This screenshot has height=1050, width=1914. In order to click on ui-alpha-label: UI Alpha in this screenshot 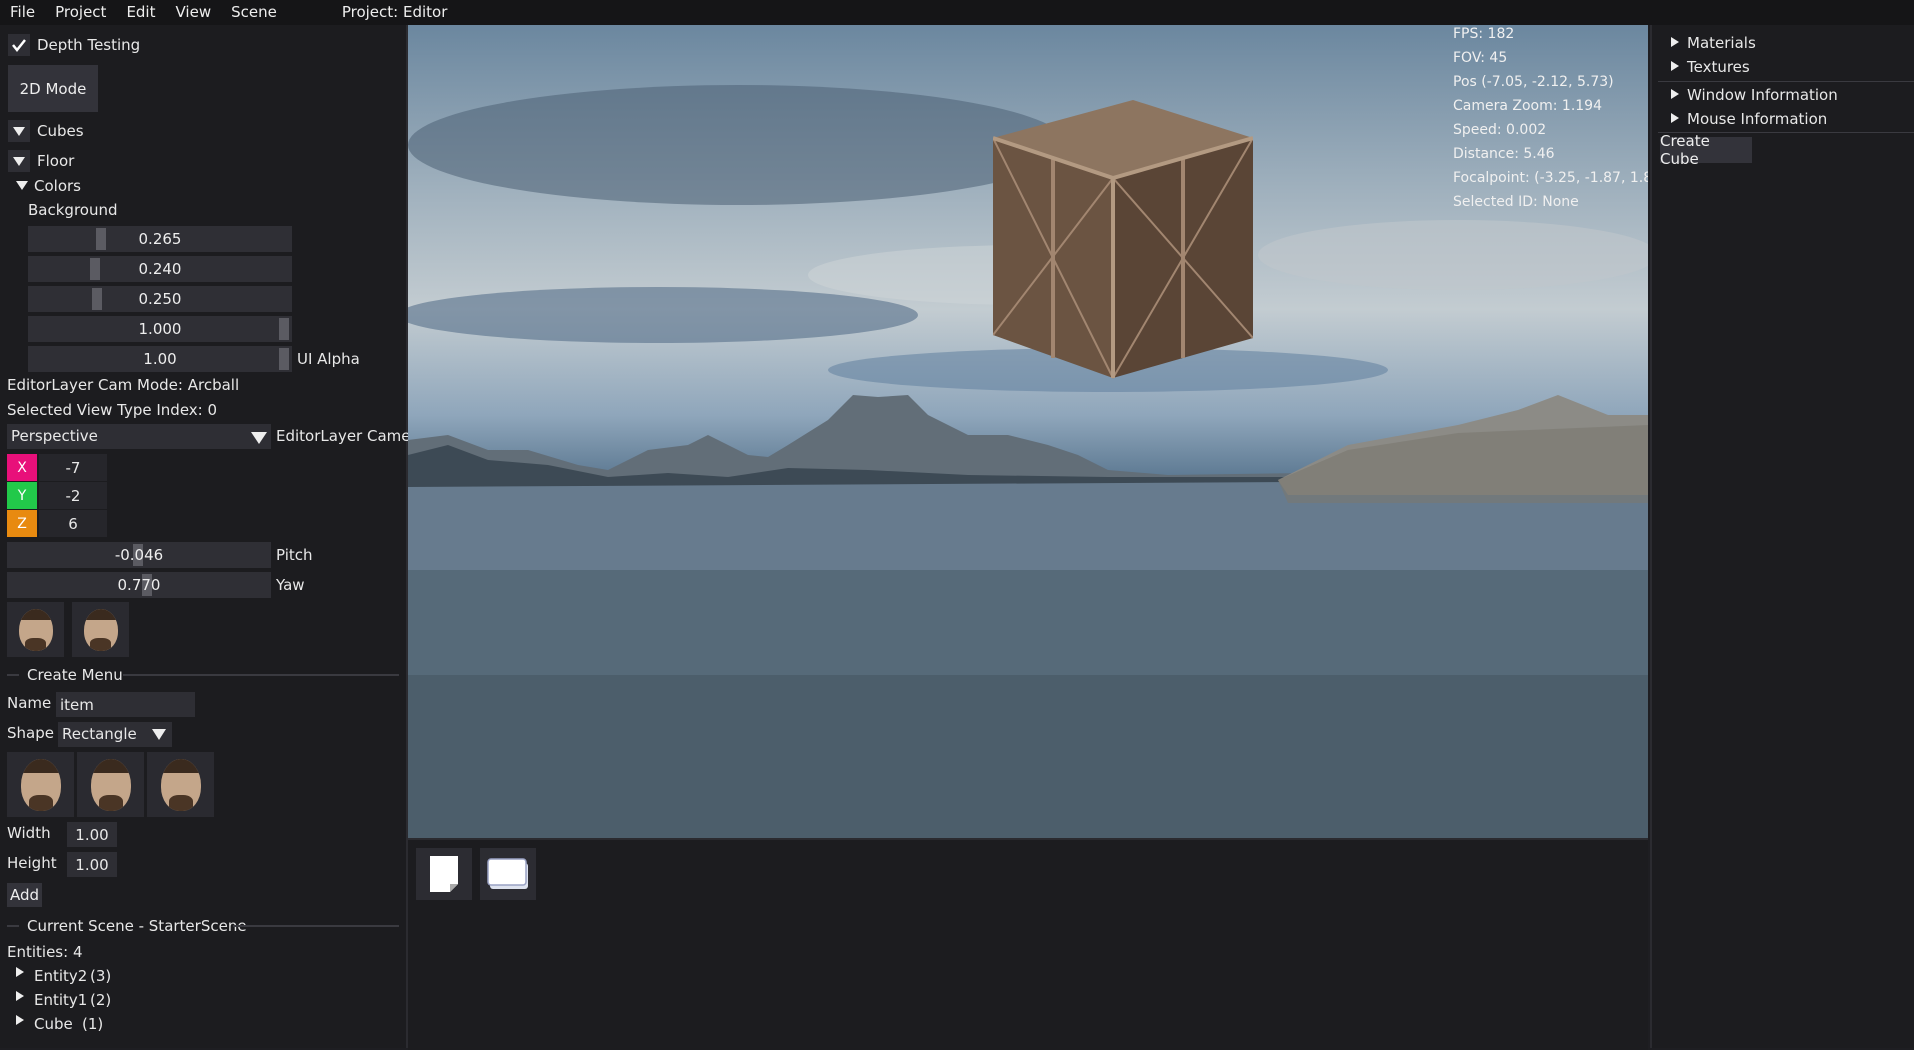, I will do `click(328, 359)`.